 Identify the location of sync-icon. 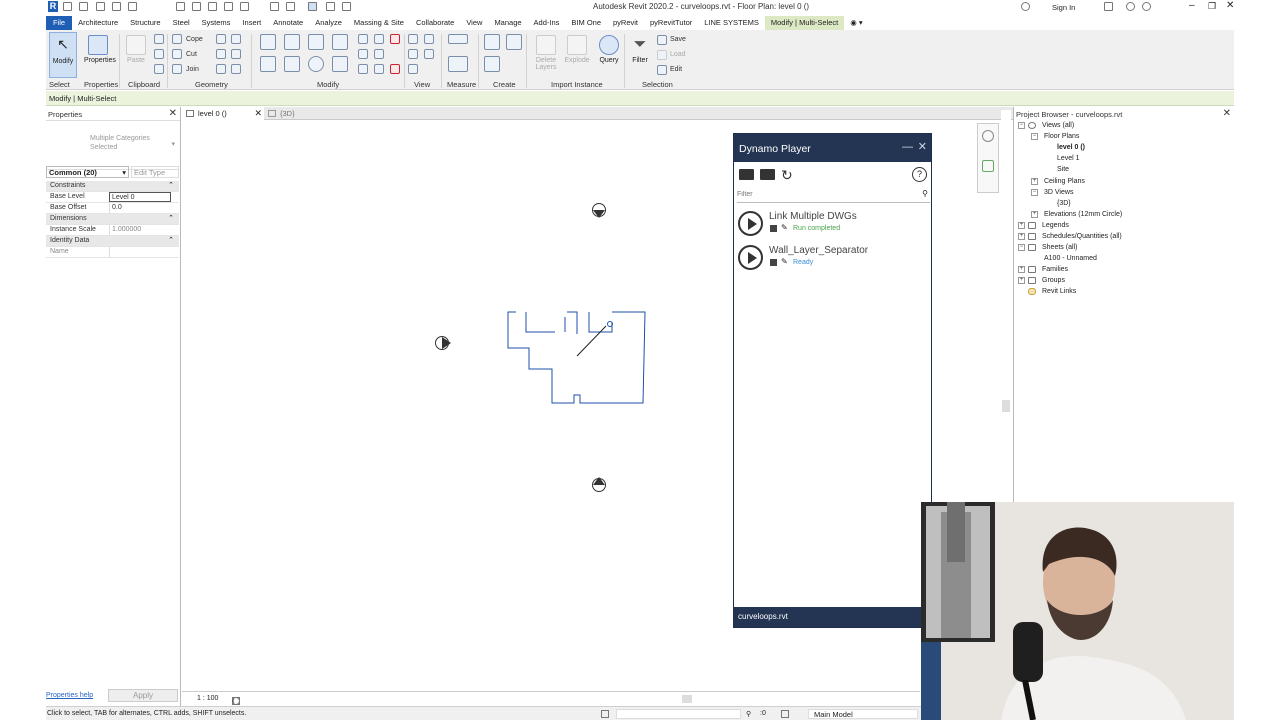
(100, 6).